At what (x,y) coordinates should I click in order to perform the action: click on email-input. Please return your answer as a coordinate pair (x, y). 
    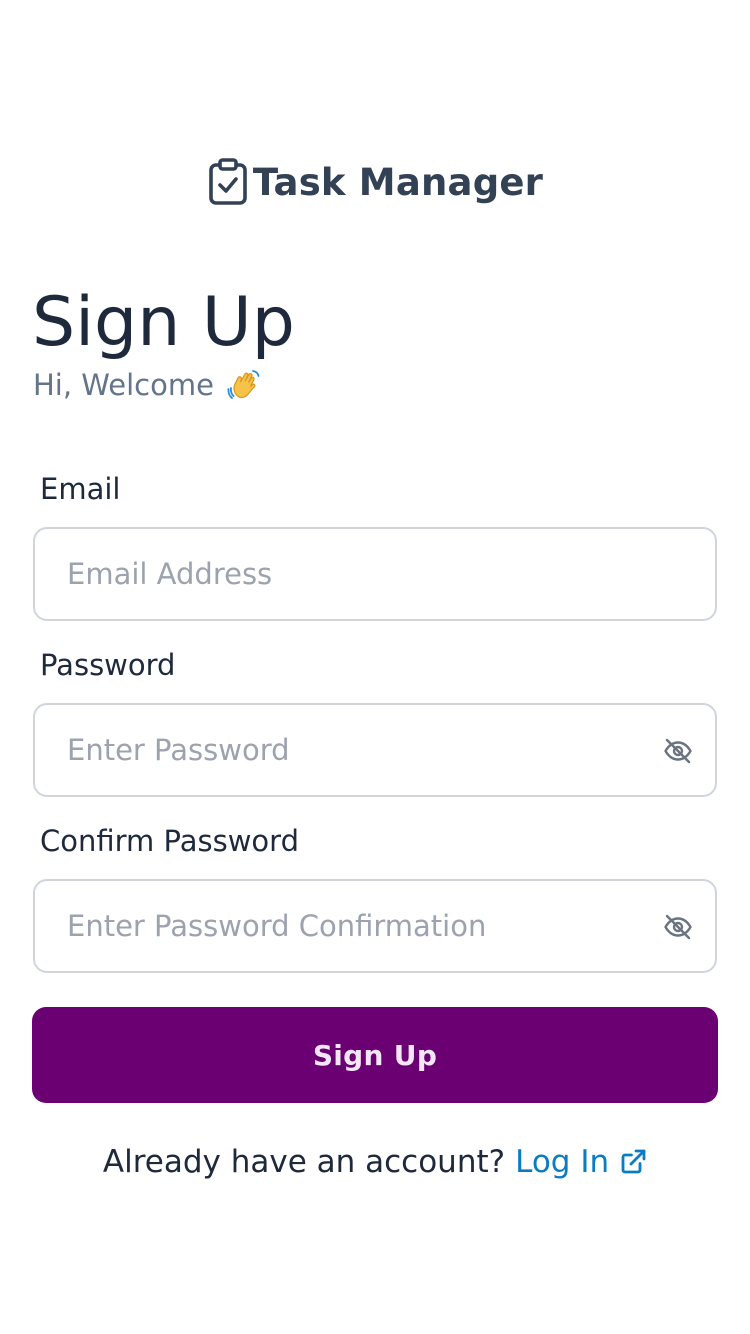
    Looking at the image, I should click on (357, 574).